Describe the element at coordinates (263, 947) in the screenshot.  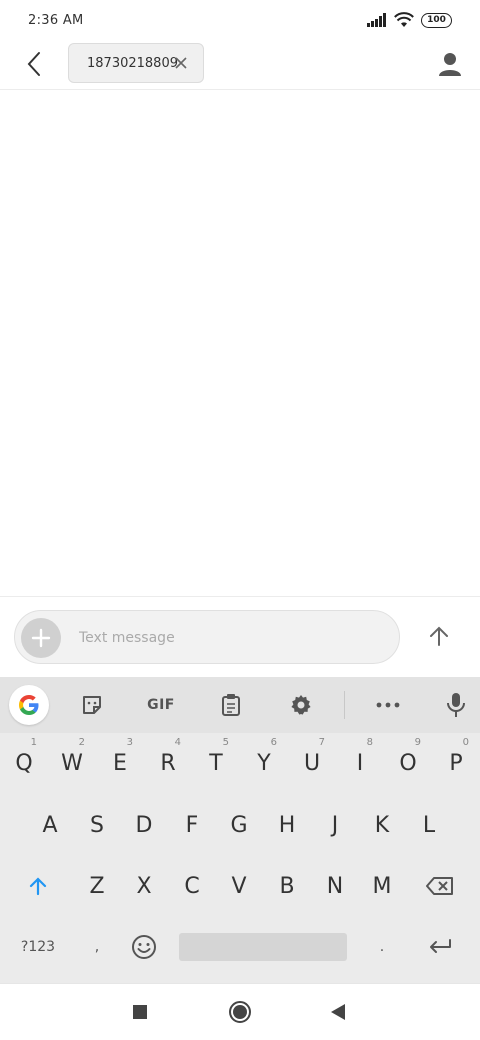
I see `space-bar` at that location.